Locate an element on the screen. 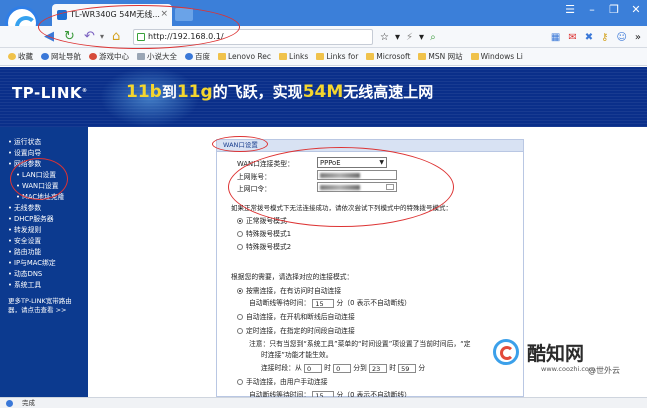  bookmark-links: Links is located at coordinates (293, 56).